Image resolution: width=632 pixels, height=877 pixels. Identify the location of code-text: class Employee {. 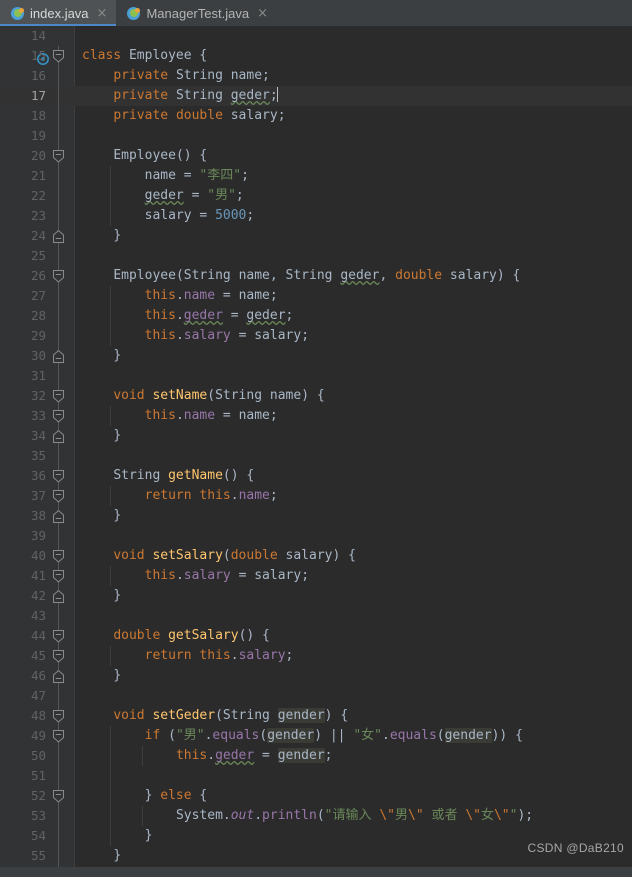
(144, 56).